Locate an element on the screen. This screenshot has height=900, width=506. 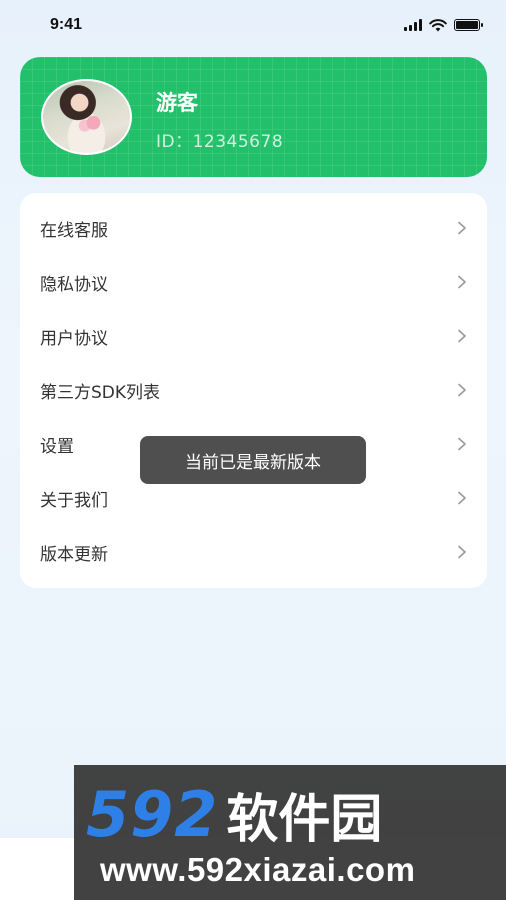
user-id: ID：12345678 is located at coordinates (220, 142).